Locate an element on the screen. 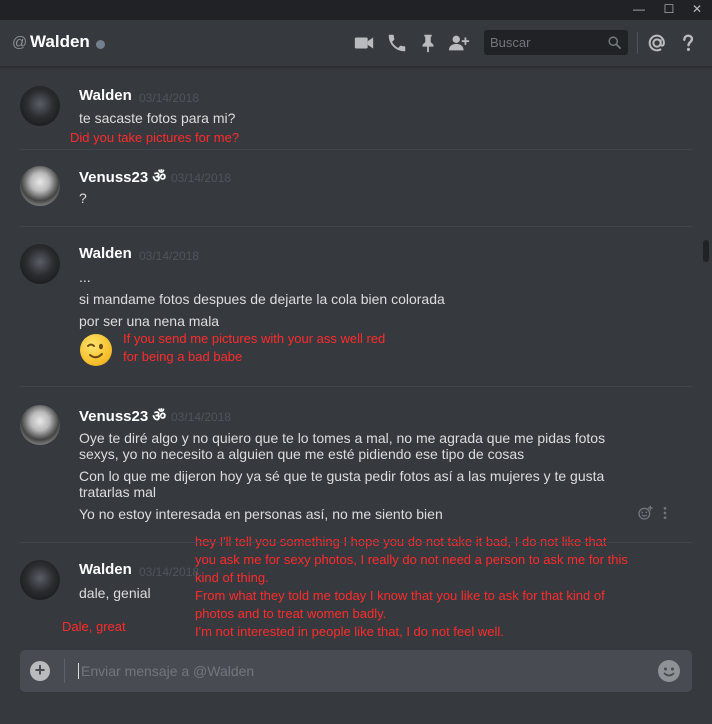 The image size is (712, 724). at-icon: @ is located at coordinates (20, 42).